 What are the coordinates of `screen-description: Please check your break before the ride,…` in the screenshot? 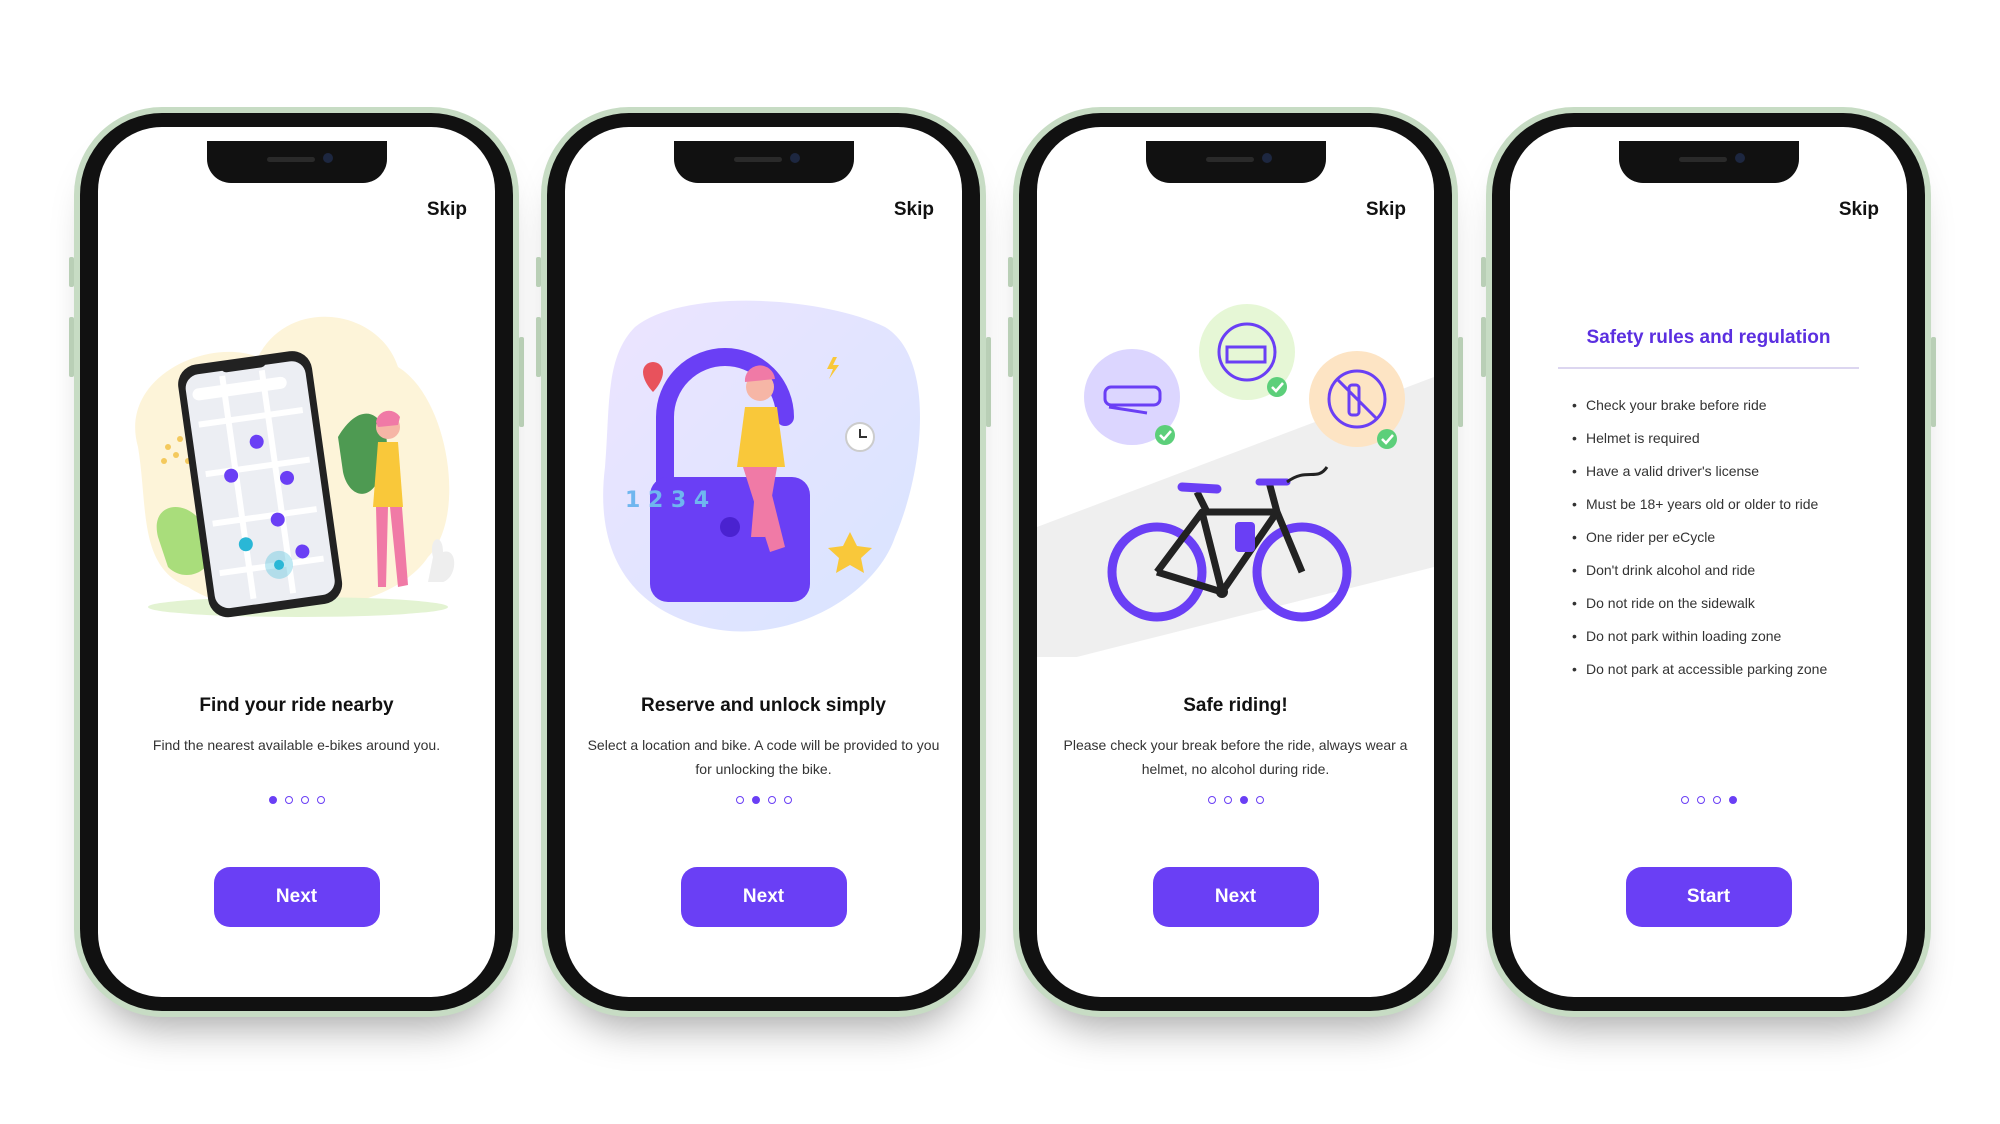 It's located at (1235, 757).